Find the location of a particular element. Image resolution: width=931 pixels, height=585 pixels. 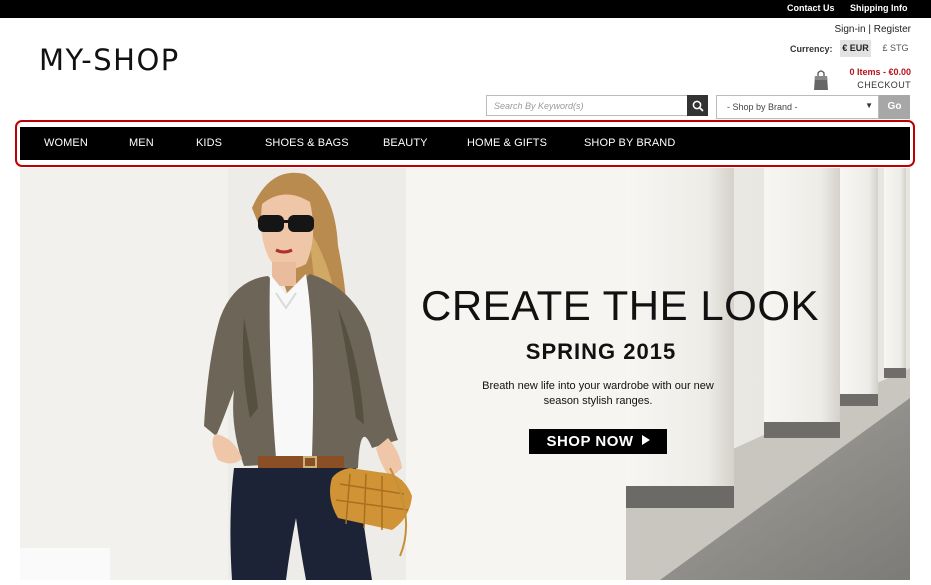

sign-in-link: Sign-in is located at coordinates (849, 29).